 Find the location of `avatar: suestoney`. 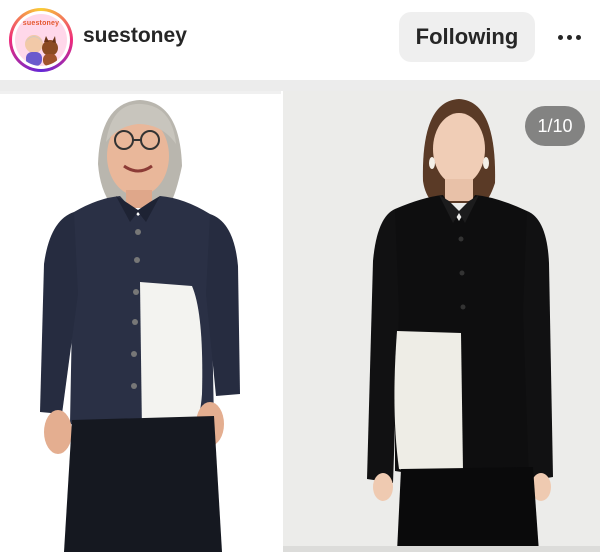

avatar: suestoney is located at coordinates (41, 40).